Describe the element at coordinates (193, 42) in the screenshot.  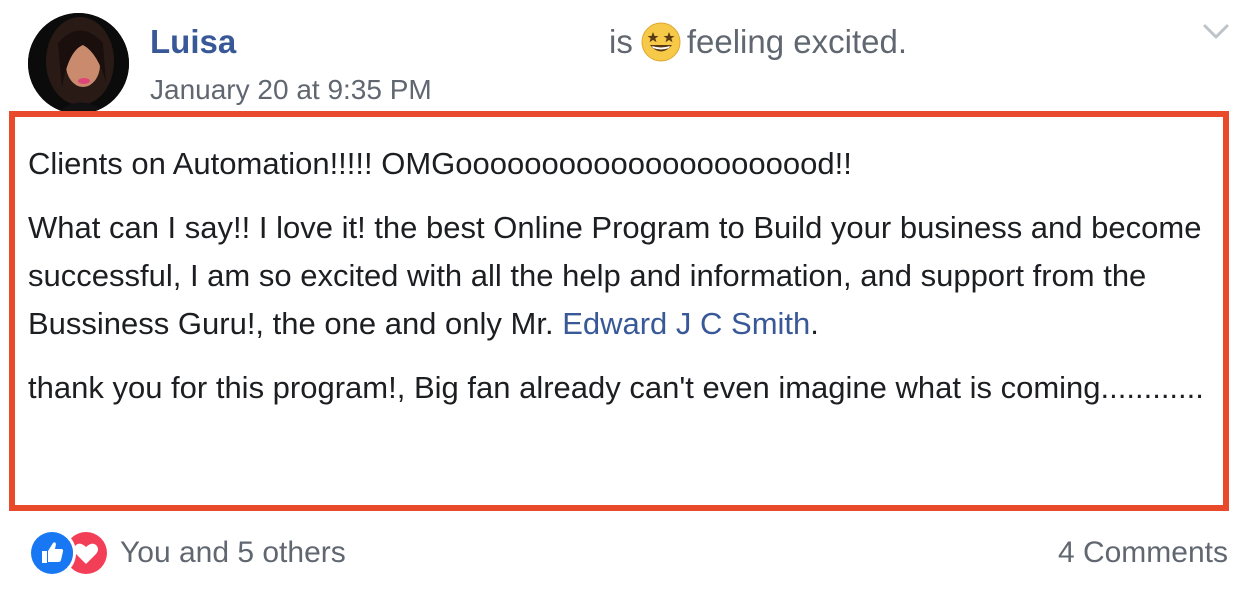
I see `author-name-link: Luisa` at that location.